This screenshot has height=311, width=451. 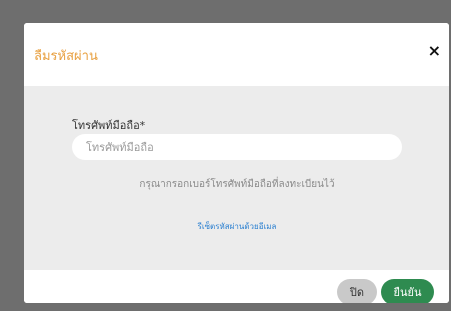 What do you see at coordinates (66, 56) in the screenshot?
I see `dialog-title: ลืมรหัสผ่าน` at bounding box center [66, 56].